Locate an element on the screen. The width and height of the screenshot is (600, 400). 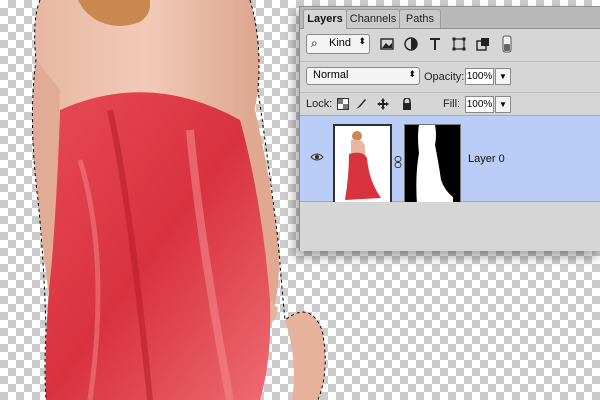
layer-mask-image is located at coordinates (432, 165).